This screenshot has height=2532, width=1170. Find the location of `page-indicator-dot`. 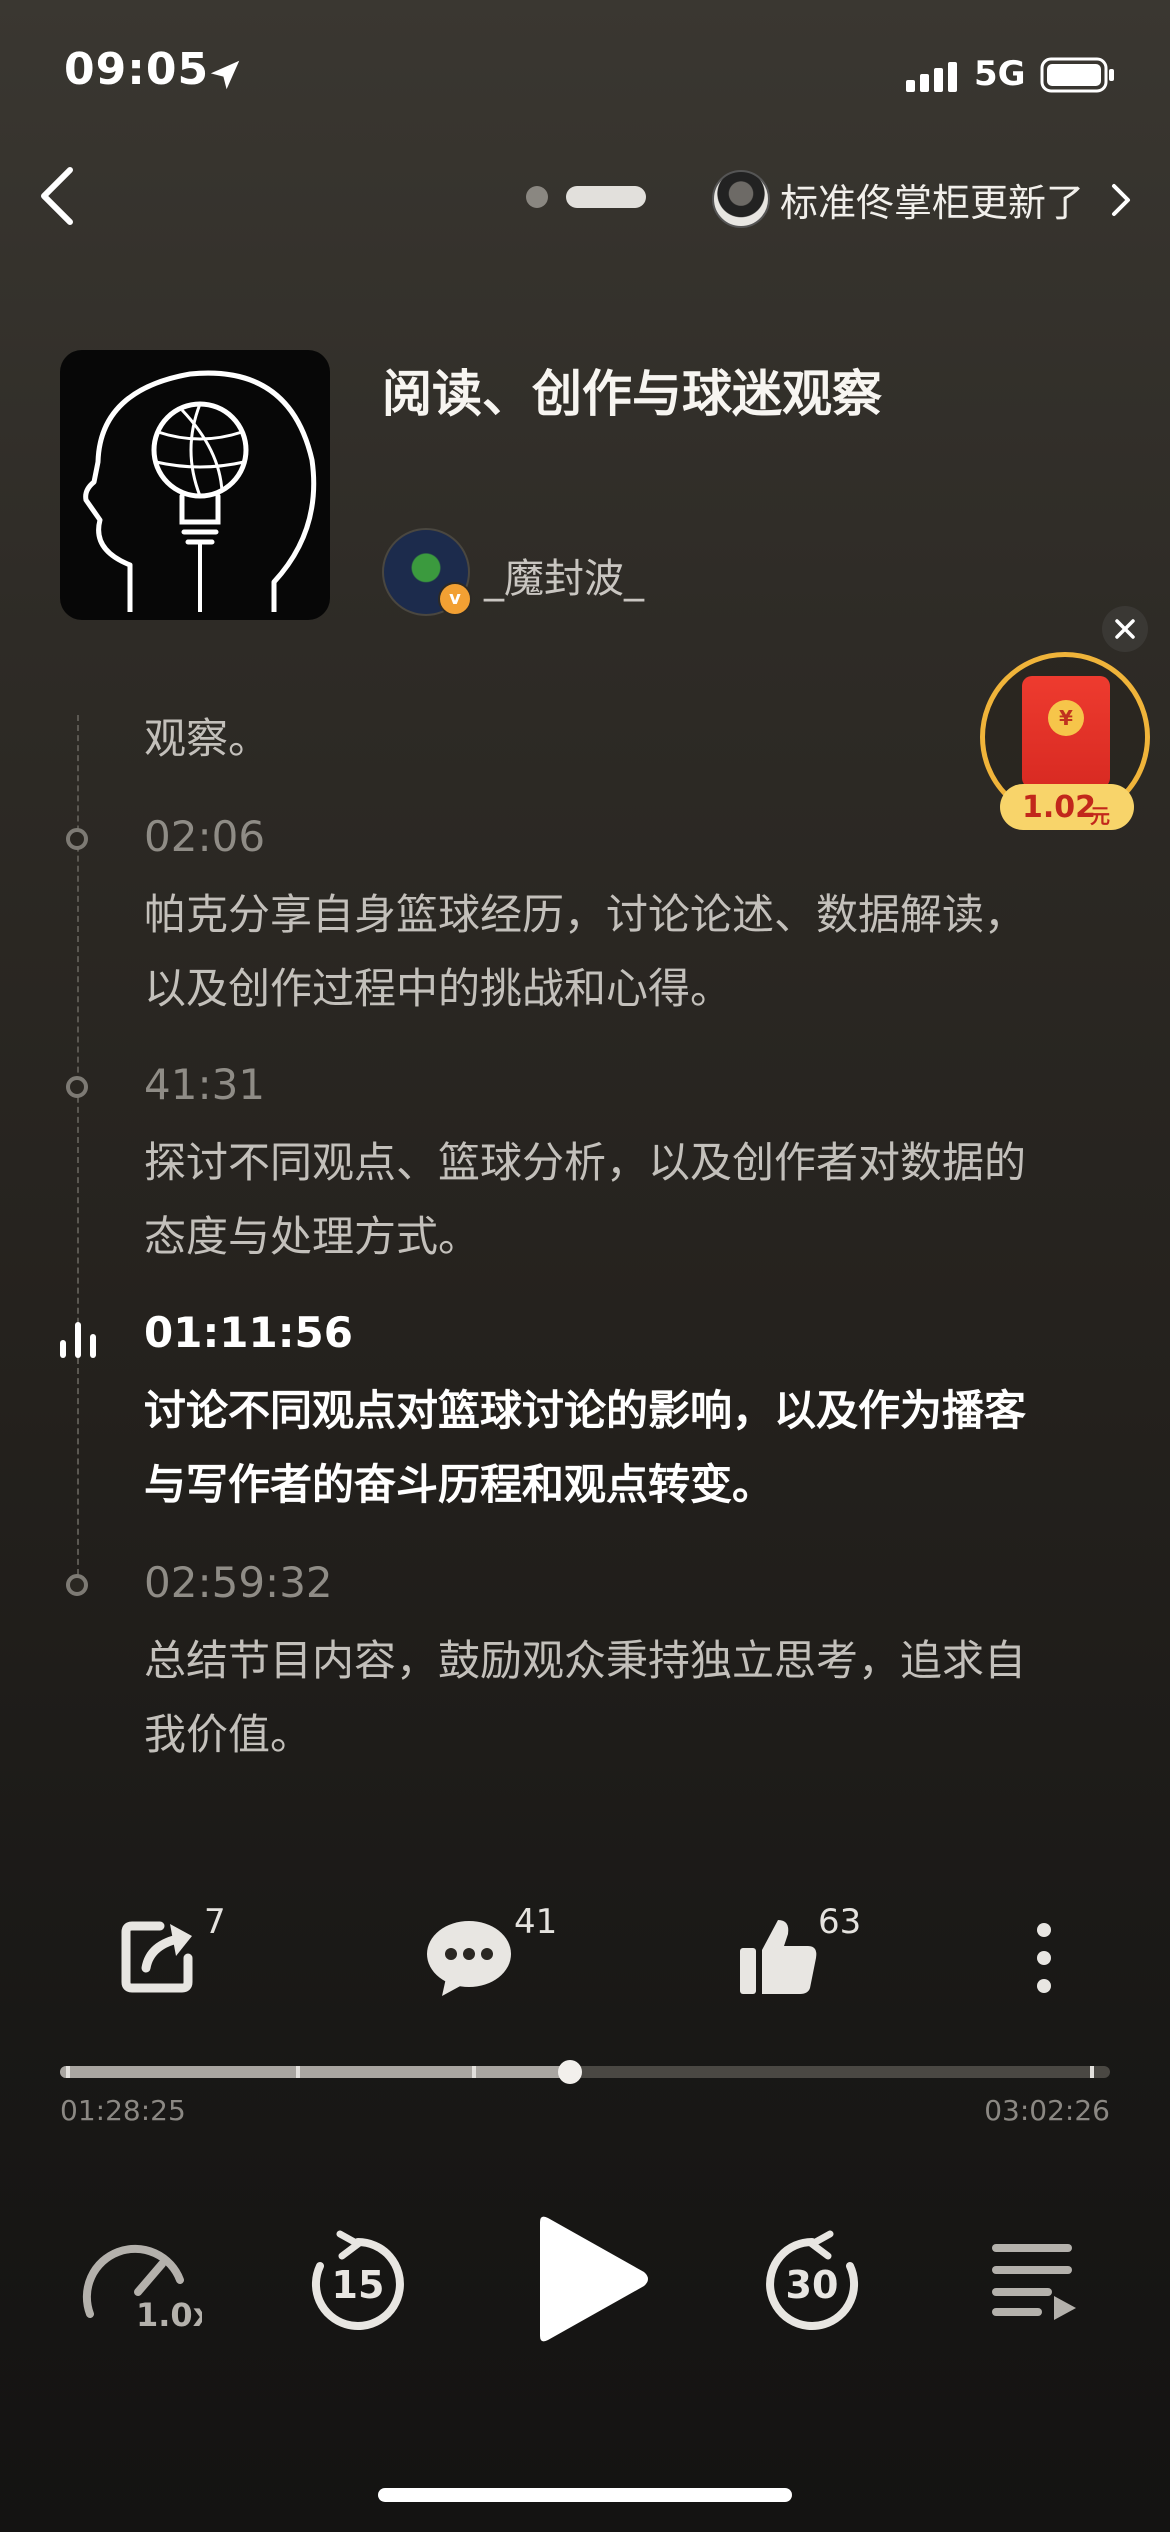

page-indicator-dot is located at coordinates (537, 197).